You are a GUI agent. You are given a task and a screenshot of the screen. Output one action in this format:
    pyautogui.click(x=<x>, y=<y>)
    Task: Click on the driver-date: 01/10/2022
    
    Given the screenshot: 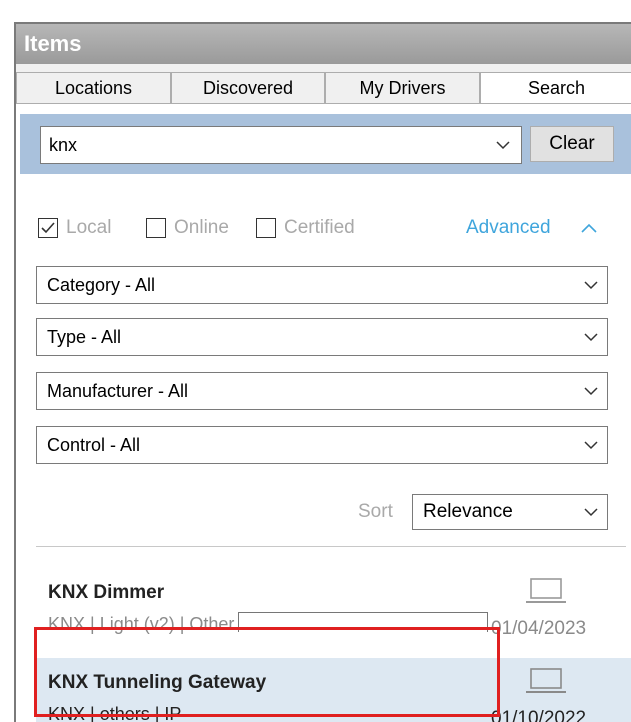 What is the action you would take?
    pyautogui.click(x=539, y=715)
    